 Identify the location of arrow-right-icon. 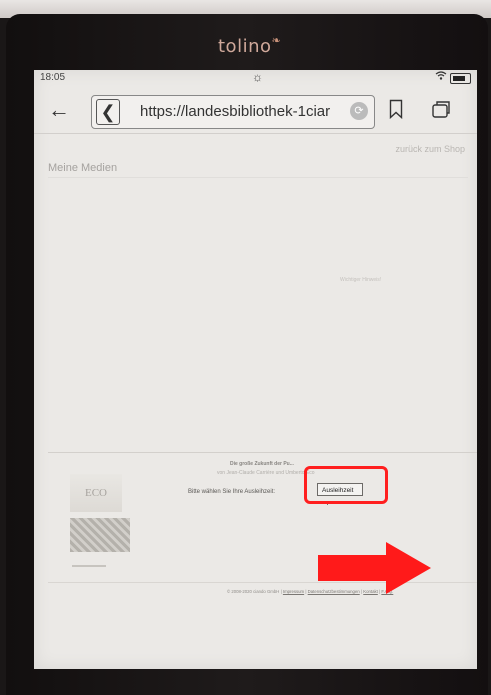
(374, 568).